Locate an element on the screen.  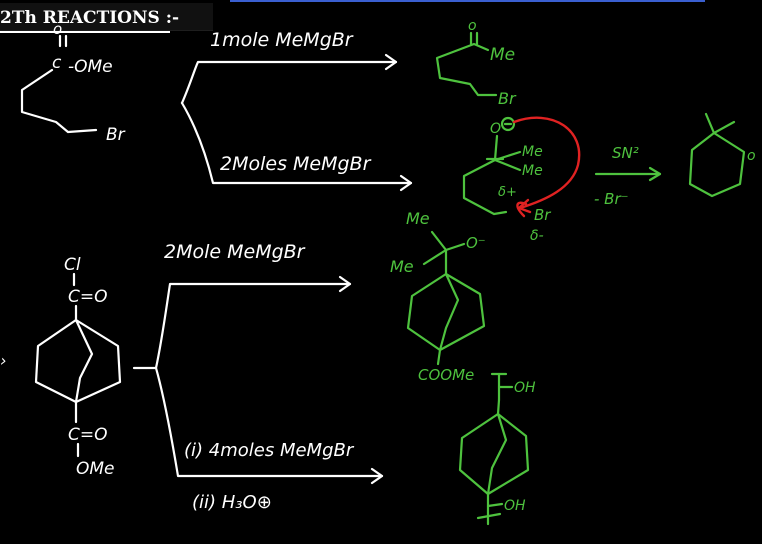
sn2-label: SN² is located at coordinates (625, 153).